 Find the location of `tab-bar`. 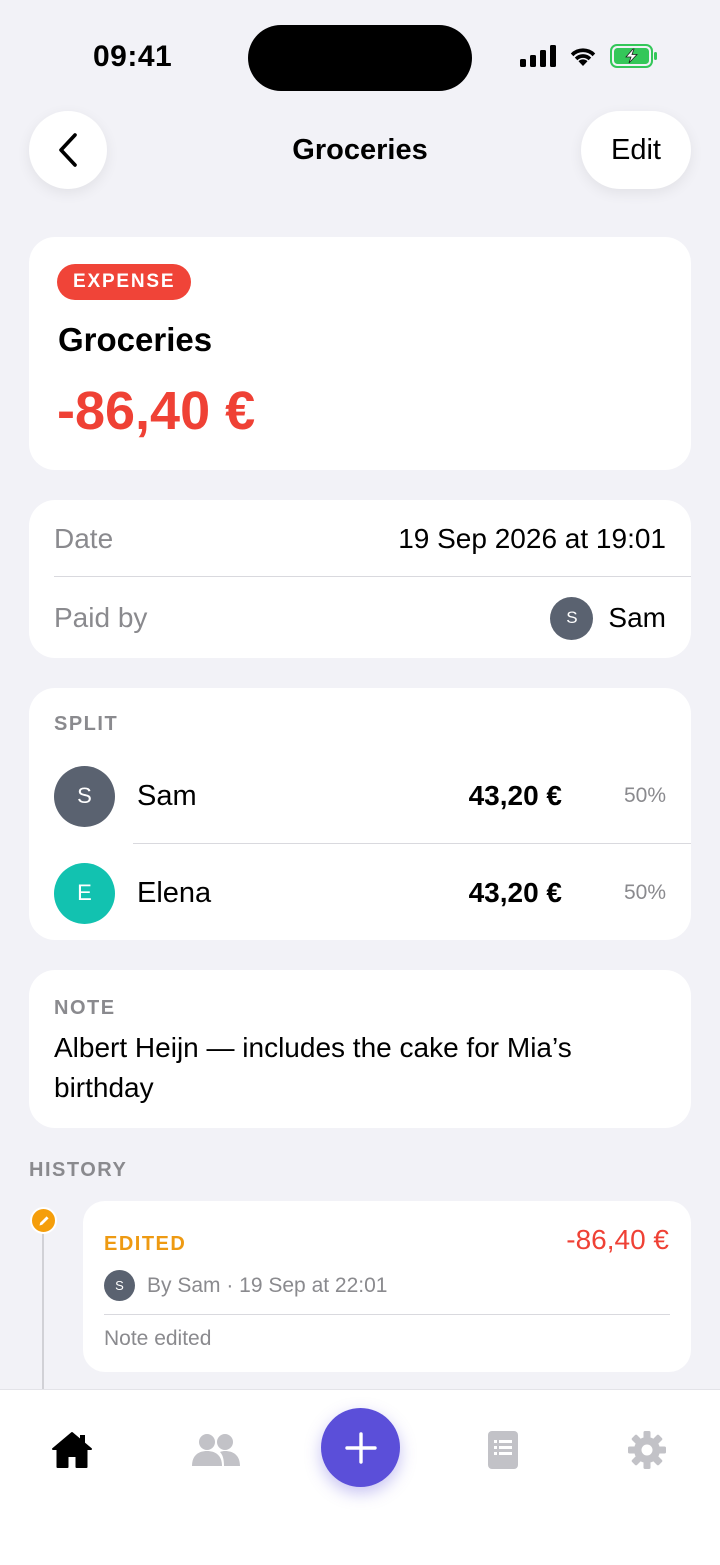

tab-bar is located at coordinates (360, 1477).